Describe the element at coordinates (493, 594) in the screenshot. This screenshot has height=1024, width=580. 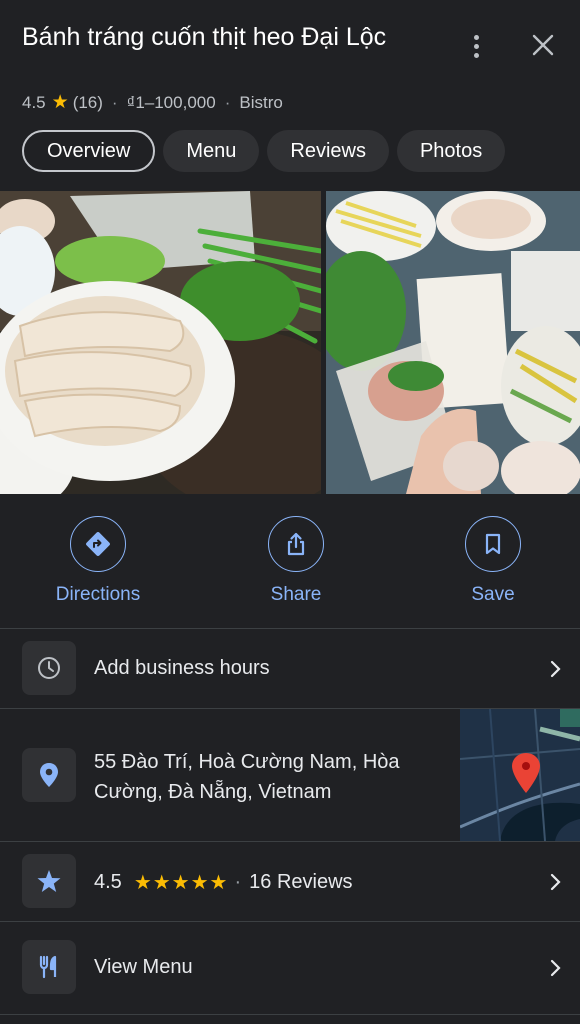
I see `save-label: Save` at that location.